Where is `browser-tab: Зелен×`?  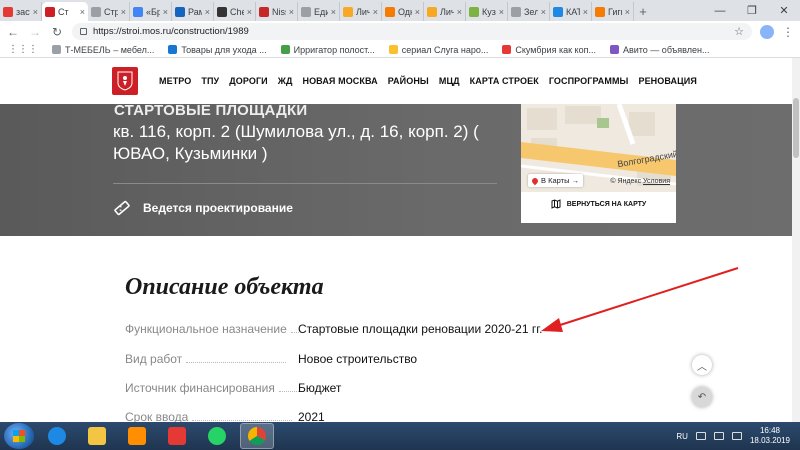
browser-tab: Зелен× is located at coordinates (529, 11).